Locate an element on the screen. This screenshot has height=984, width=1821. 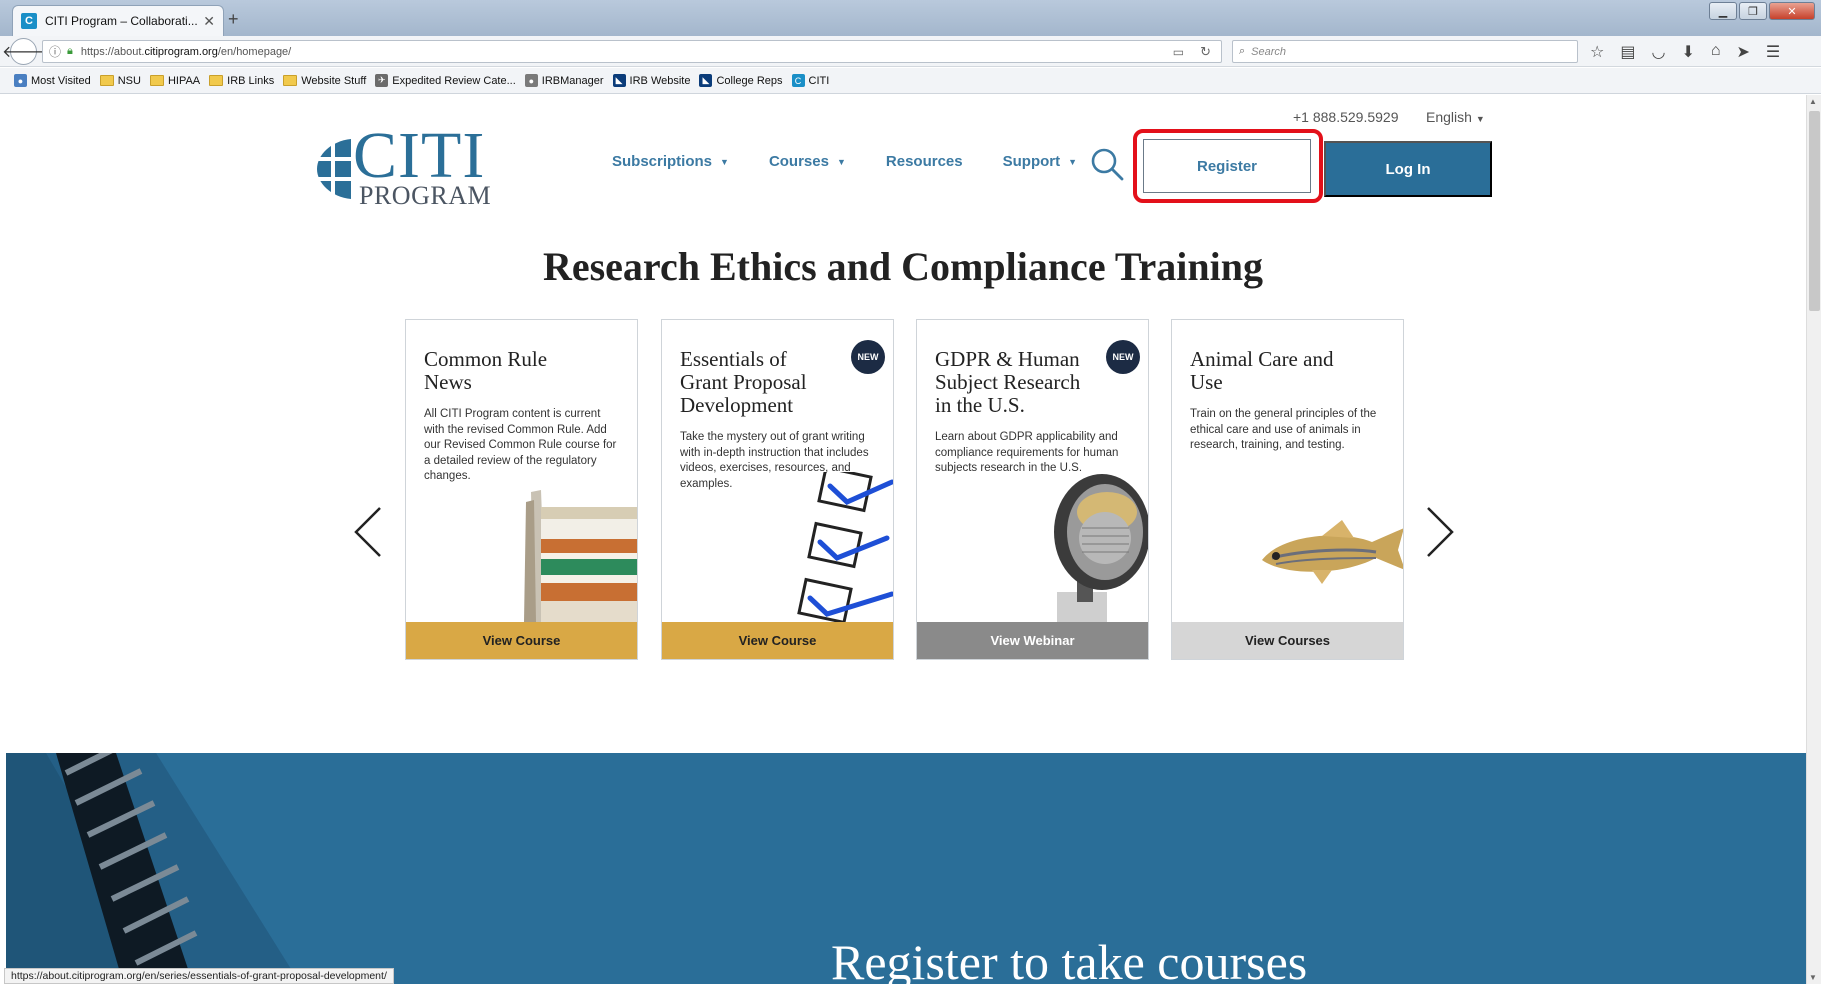
bookmark-item: HIPAA is located at coordinates (175, 80).